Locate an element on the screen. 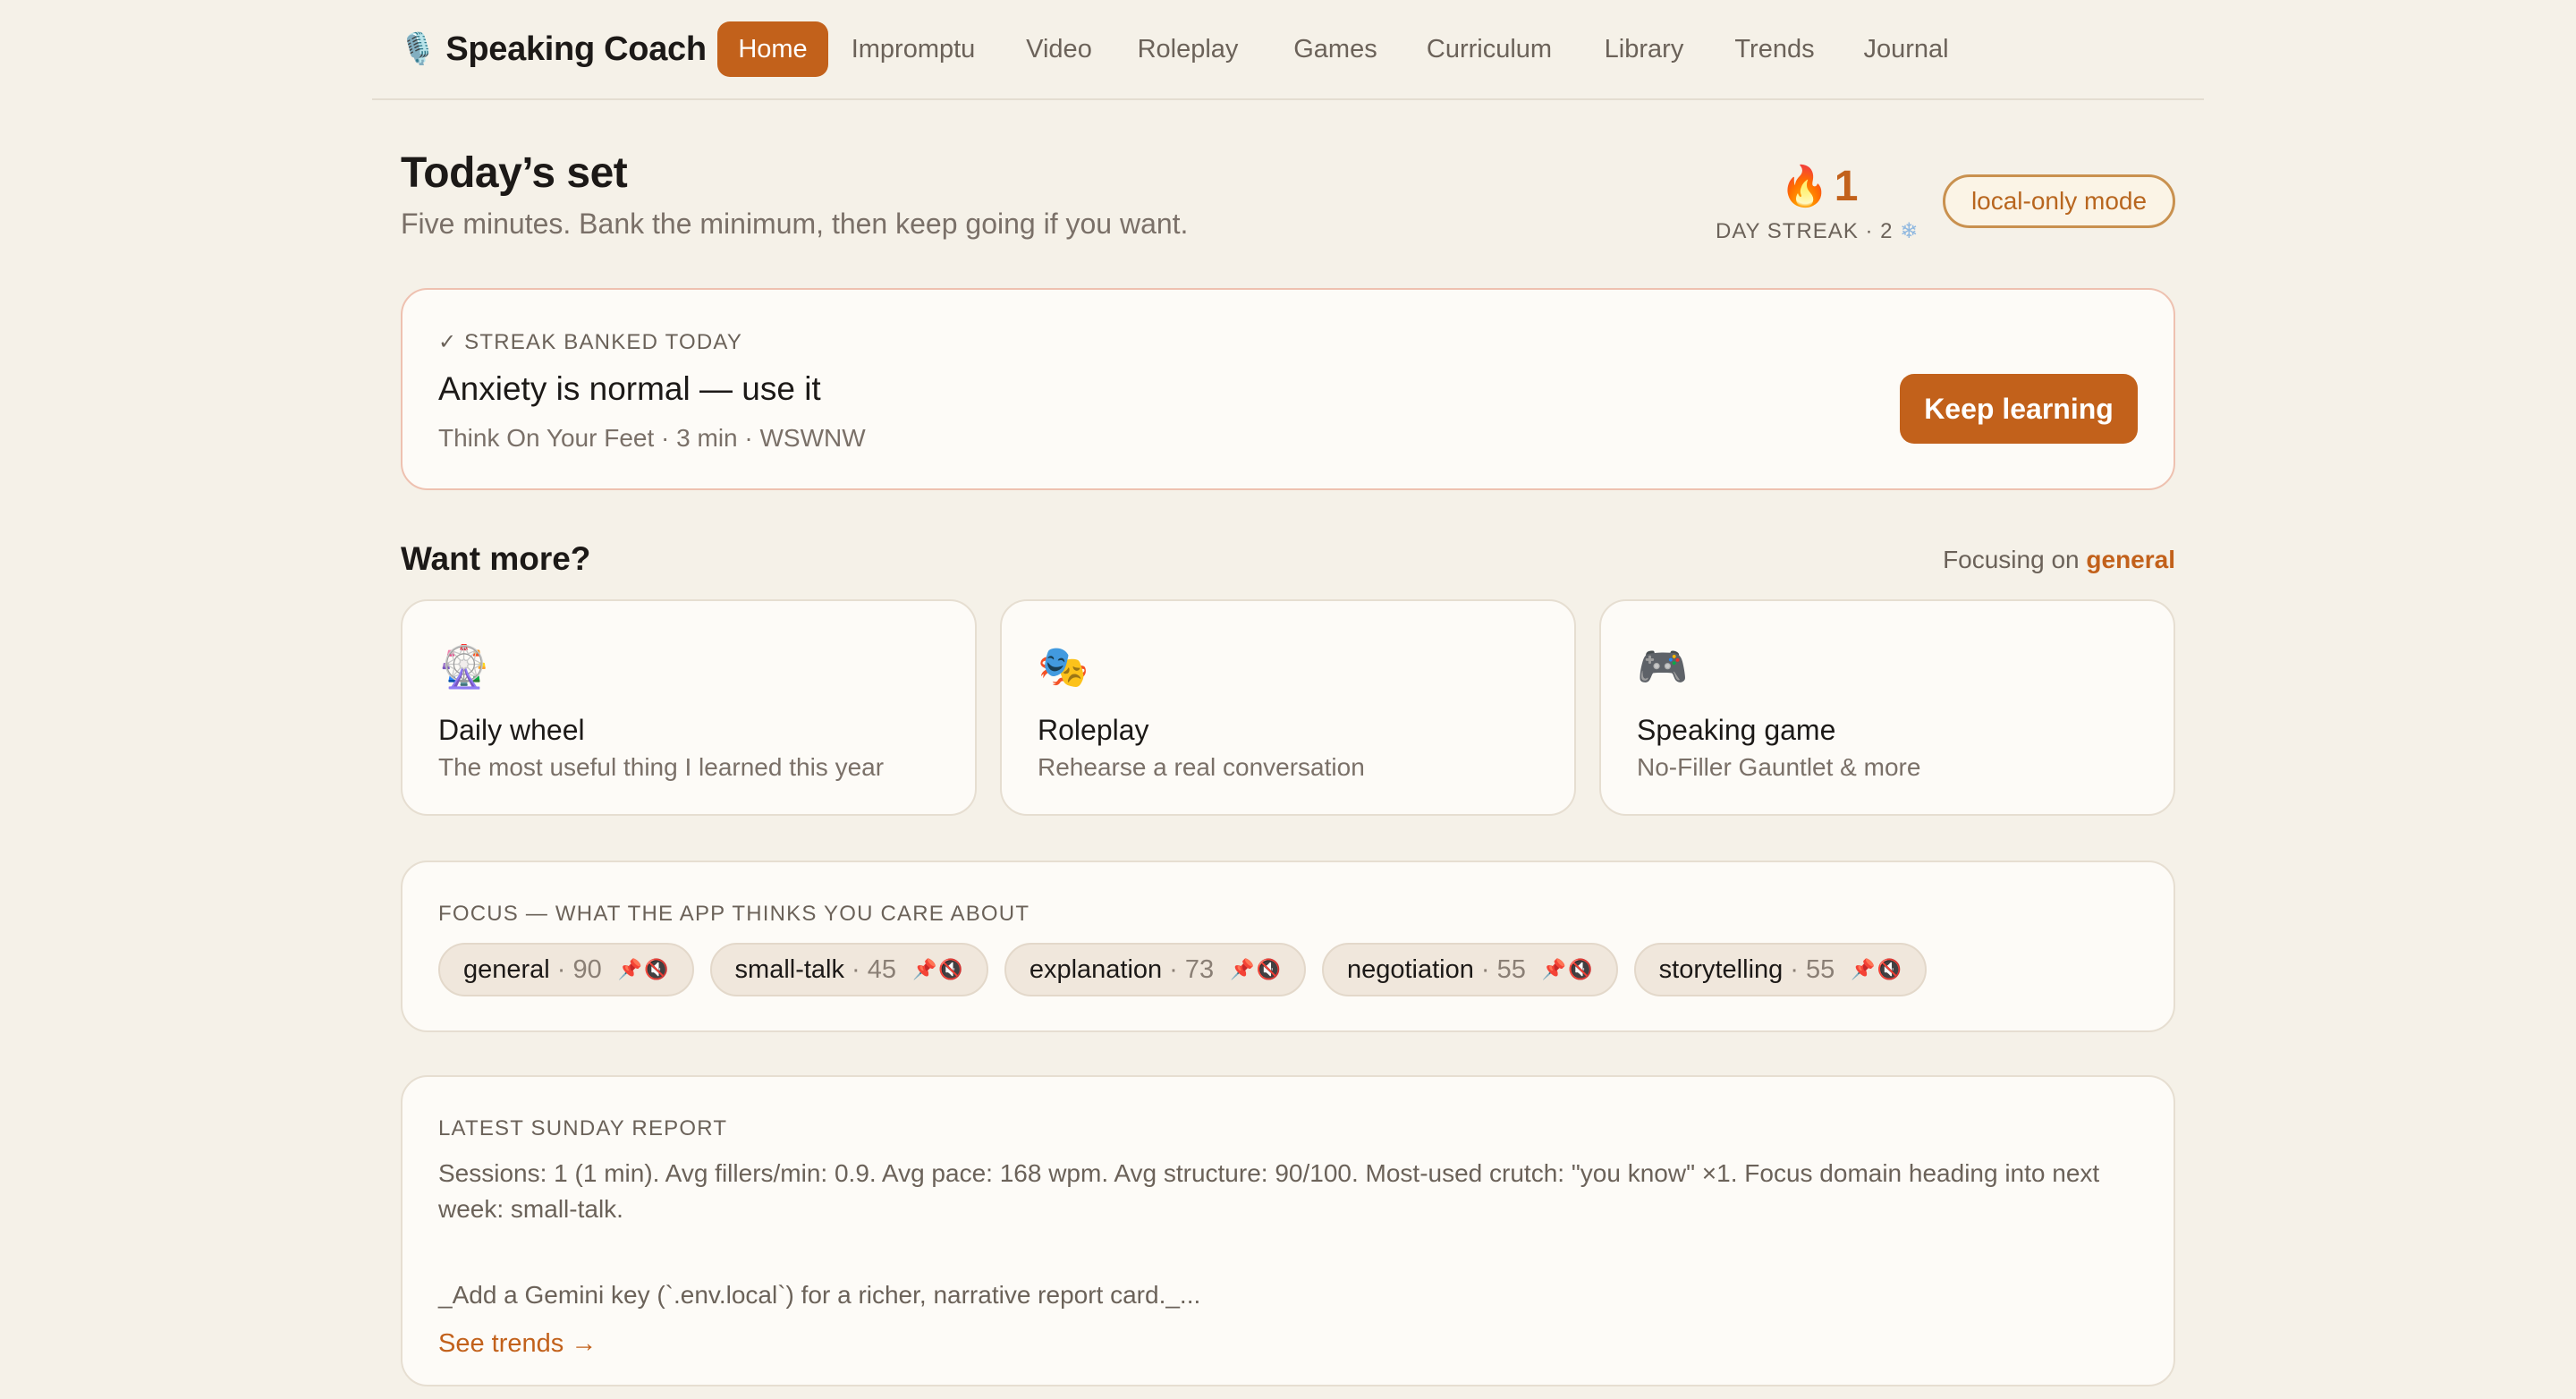 The image size is (2576, 1399). microphone-icon: 🎙️ is located at coordinates (418, 49).